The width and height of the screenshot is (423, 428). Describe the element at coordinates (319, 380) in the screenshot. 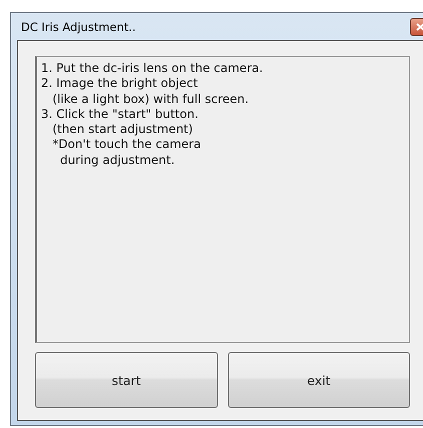

I see `exit-button: exit` at that location.